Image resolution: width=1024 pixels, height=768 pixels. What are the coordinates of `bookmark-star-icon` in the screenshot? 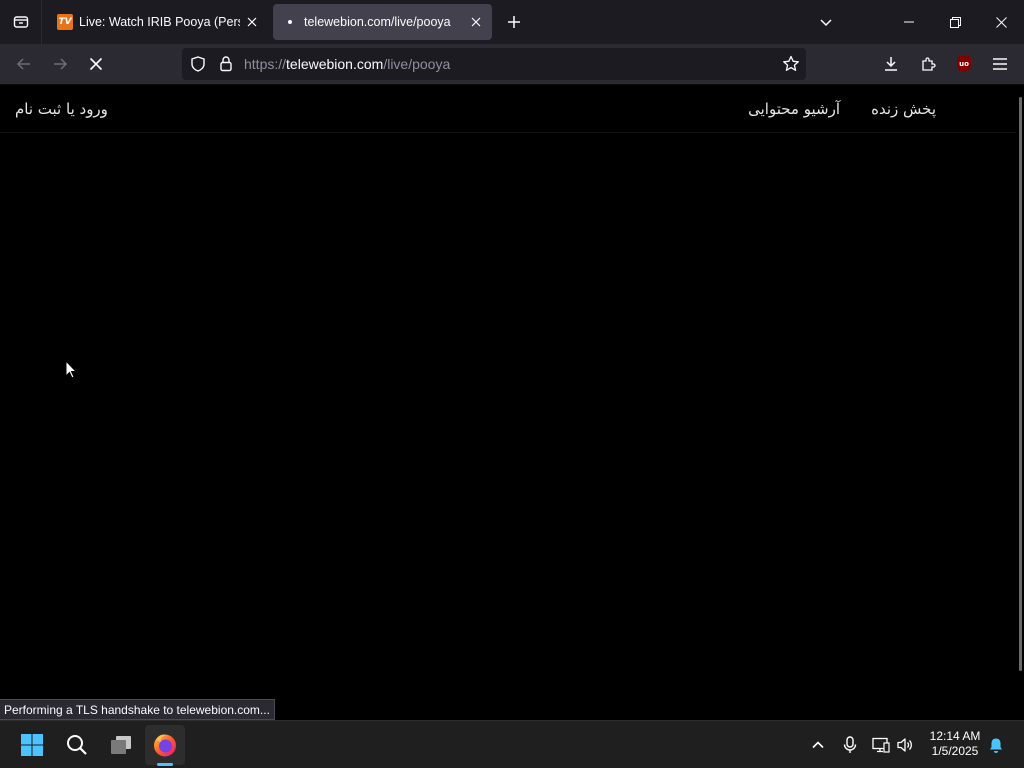 It's located at (791, 66).